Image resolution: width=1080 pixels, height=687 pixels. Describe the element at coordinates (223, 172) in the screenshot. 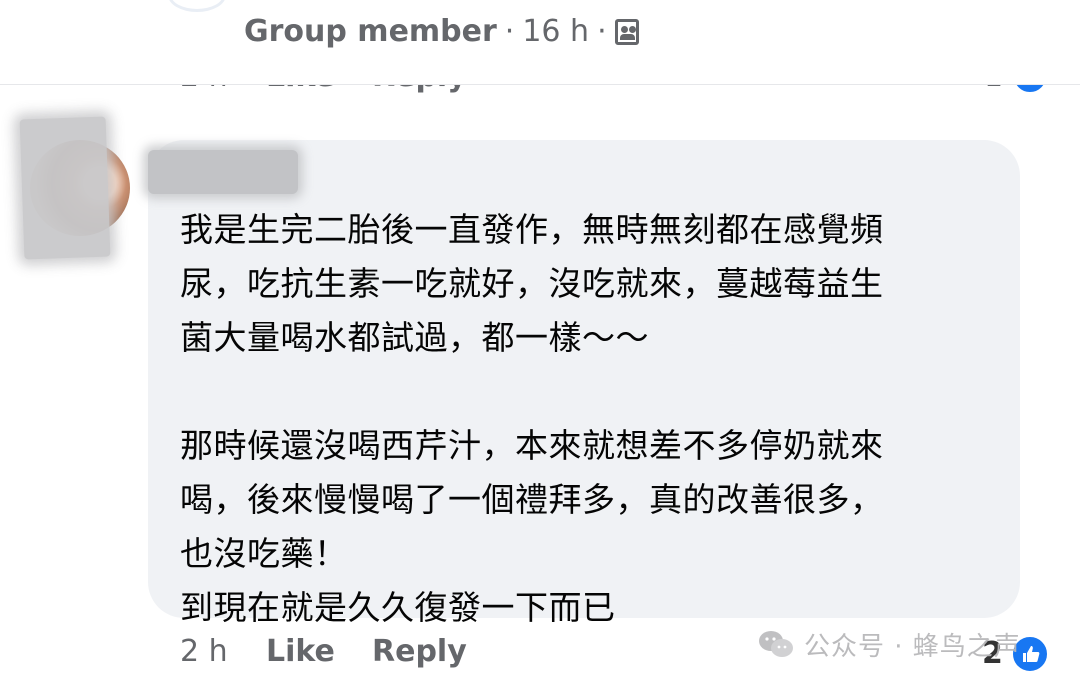

I see `commenter-name-redaction` at that location.